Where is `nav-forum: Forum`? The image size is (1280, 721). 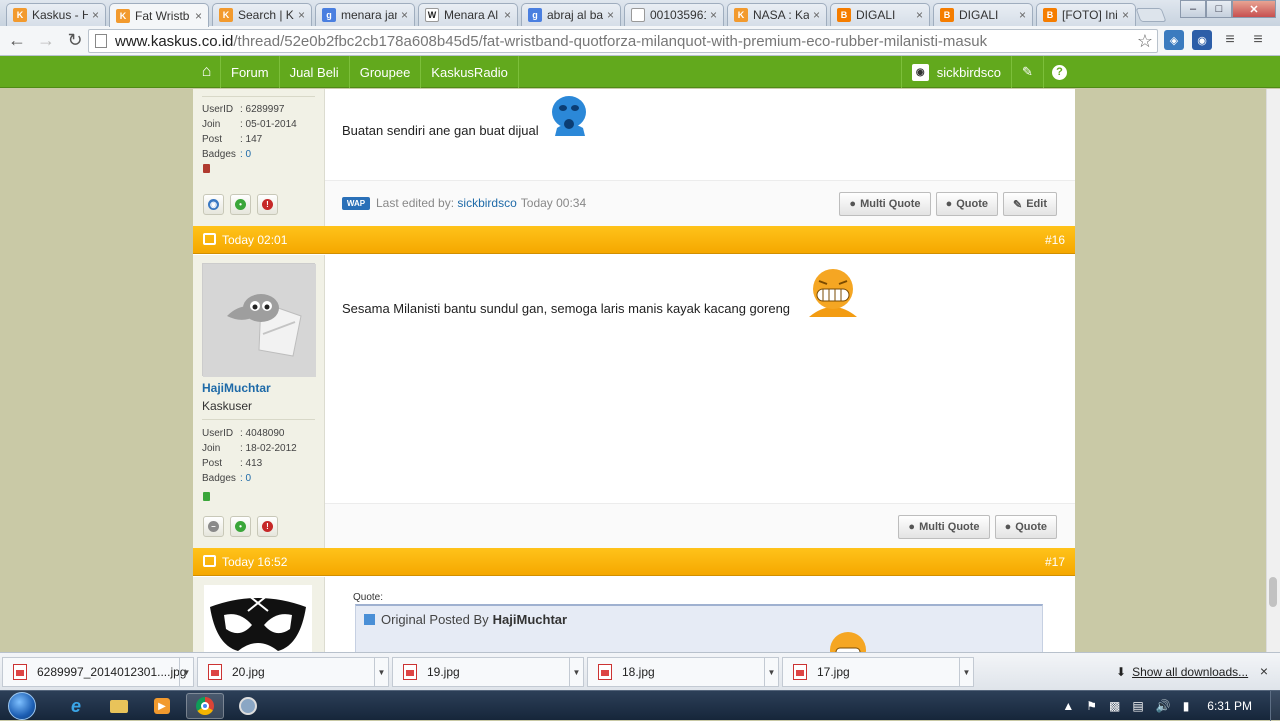
nav-forum: Forum is located at coordinates (250, 72).